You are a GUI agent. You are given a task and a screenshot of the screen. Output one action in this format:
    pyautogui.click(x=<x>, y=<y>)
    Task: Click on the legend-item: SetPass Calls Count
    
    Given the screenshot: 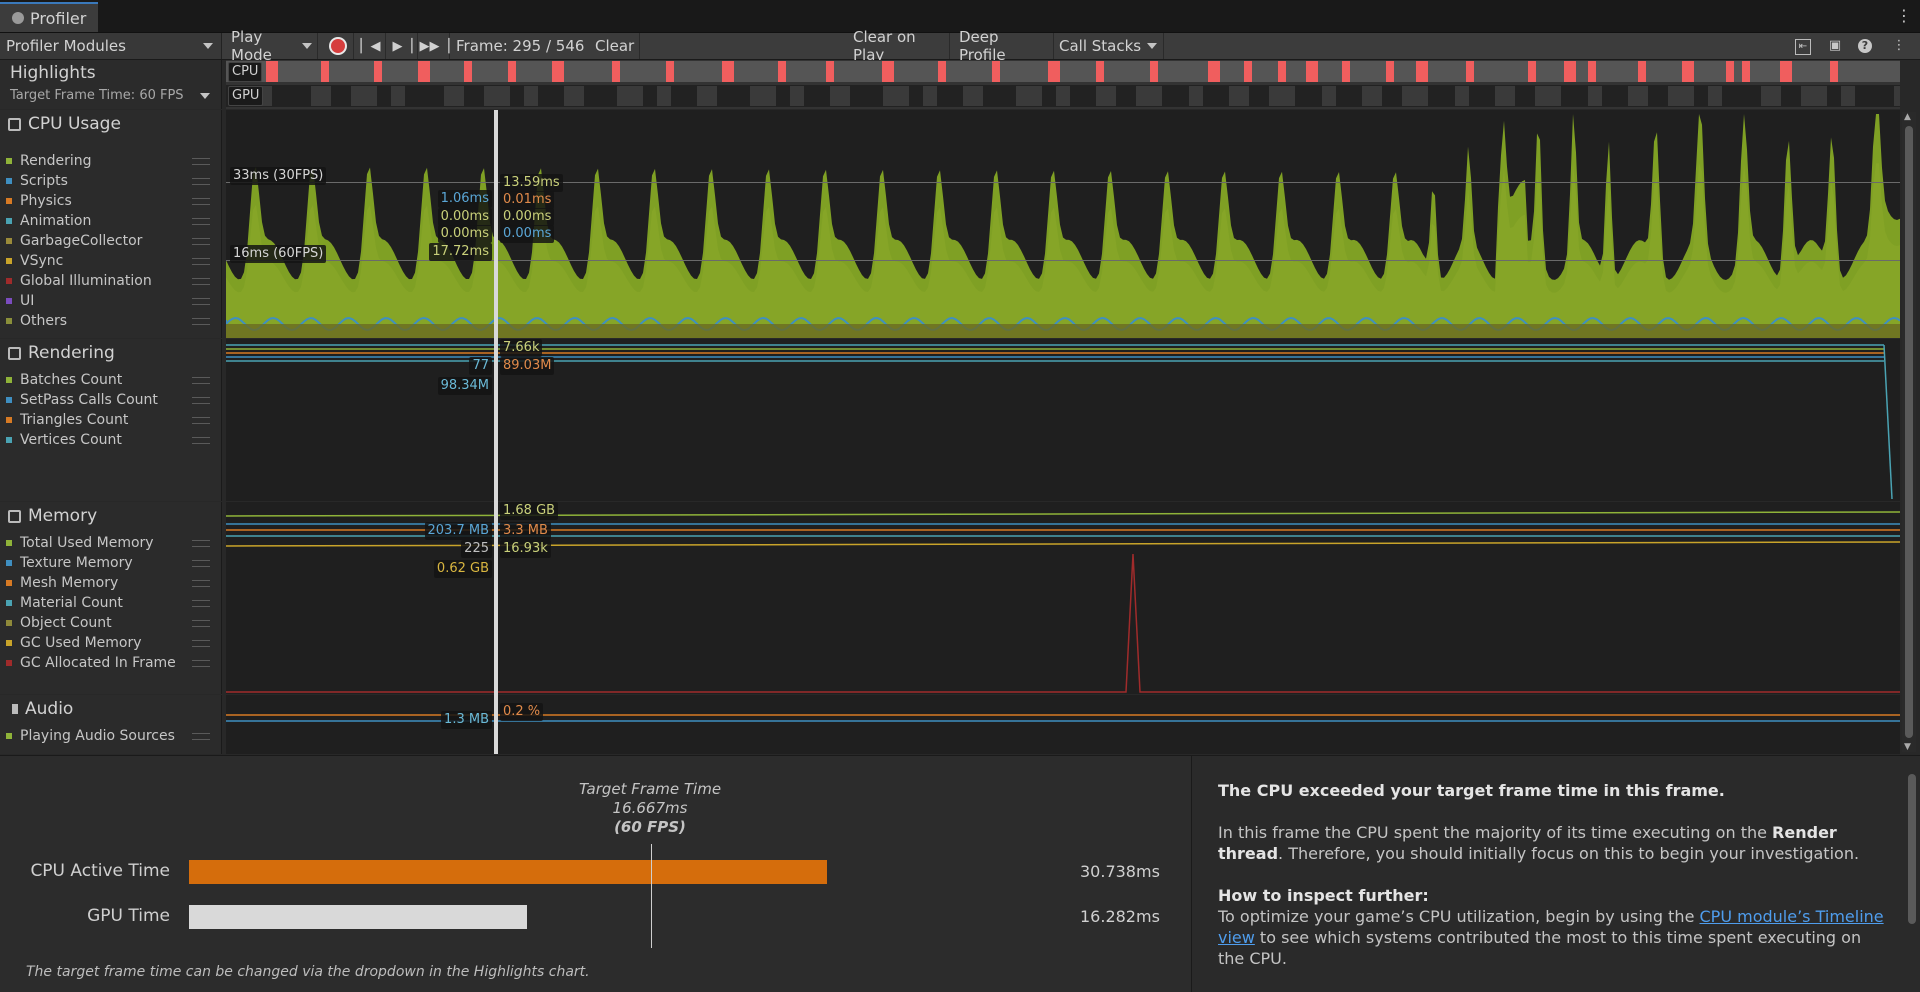 What is the action you would take?
    pyautogui.click(x=111, y=400)
    